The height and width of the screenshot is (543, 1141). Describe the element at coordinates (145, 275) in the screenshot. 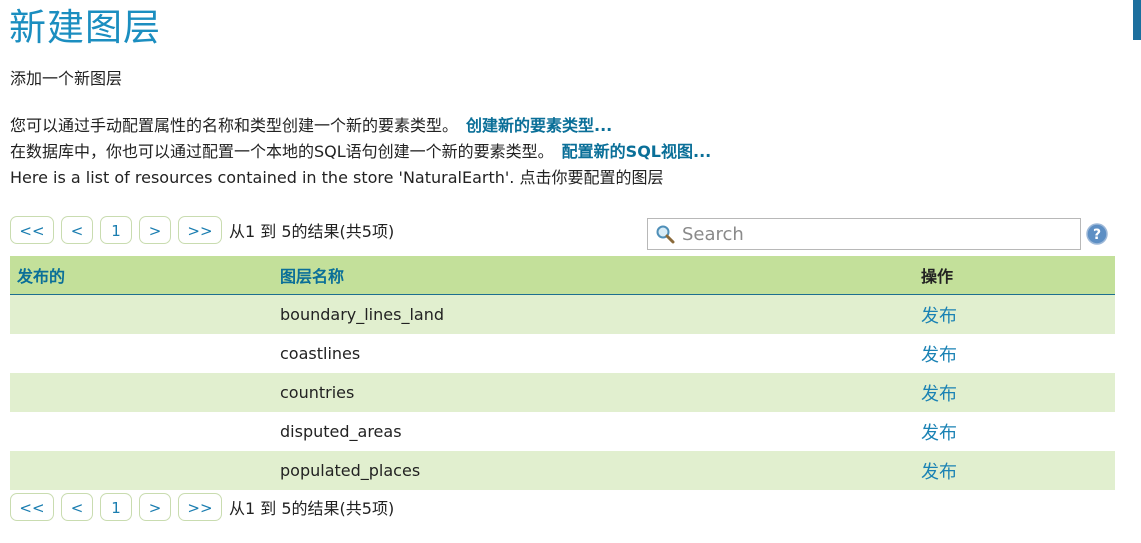

I see `column-header-published: 发布的` at that location.